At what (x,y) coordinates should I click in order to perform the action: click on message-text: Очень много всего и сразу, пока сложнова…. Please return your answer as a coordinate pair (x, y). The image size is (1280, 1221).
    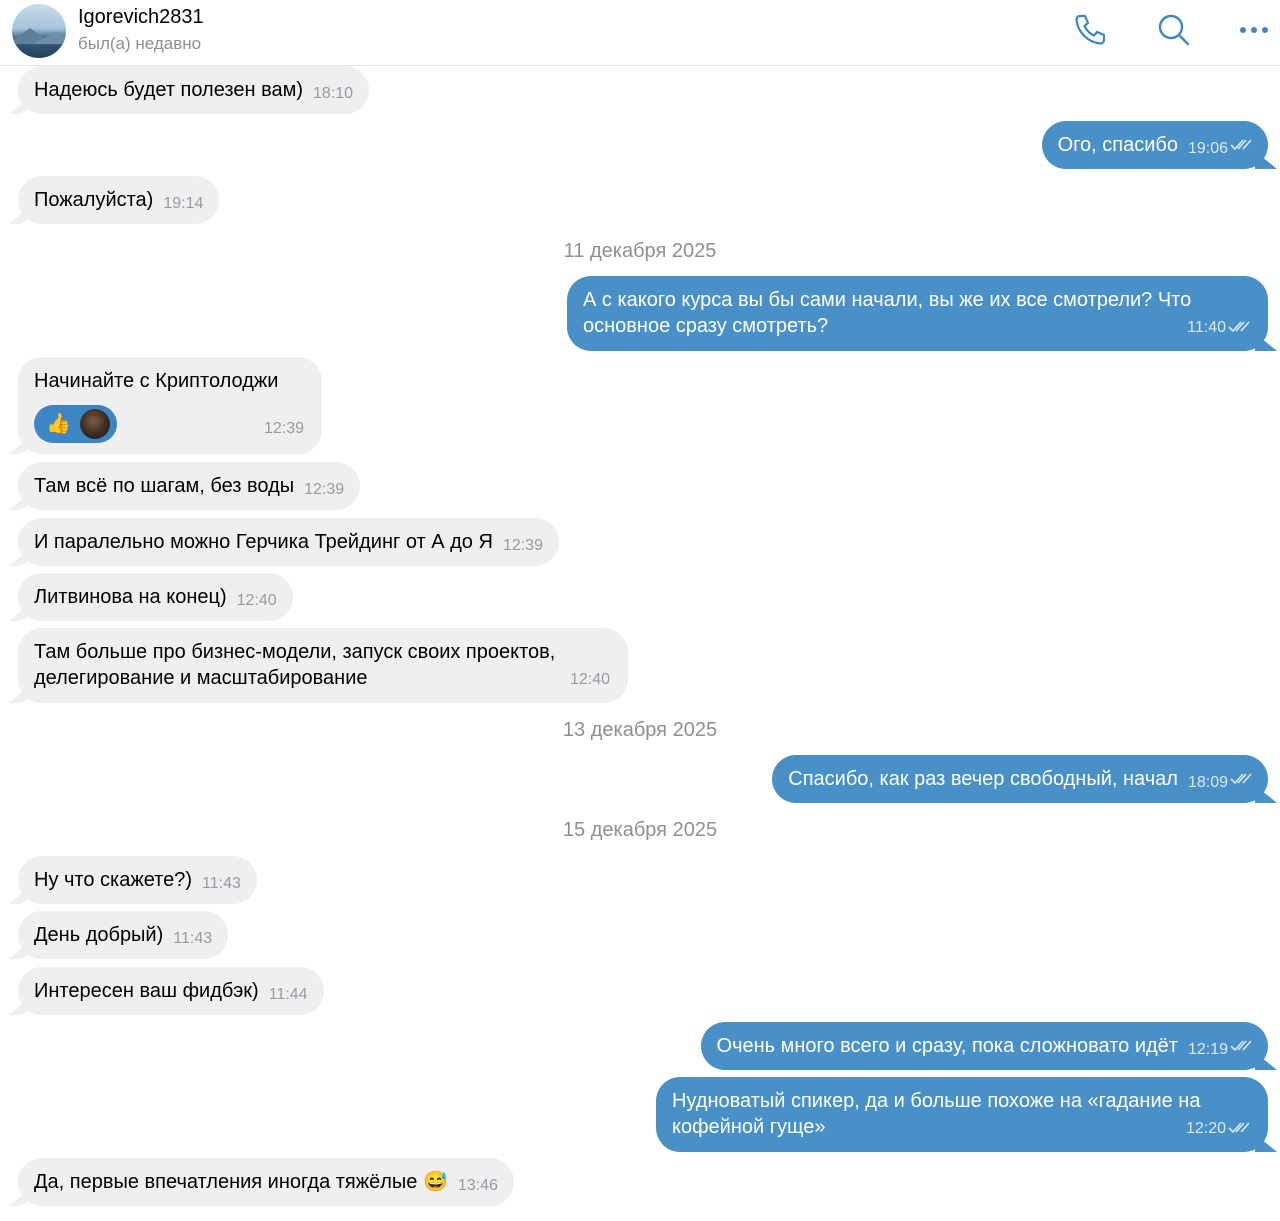
    Looking at the image, I should click on (947, 1046).